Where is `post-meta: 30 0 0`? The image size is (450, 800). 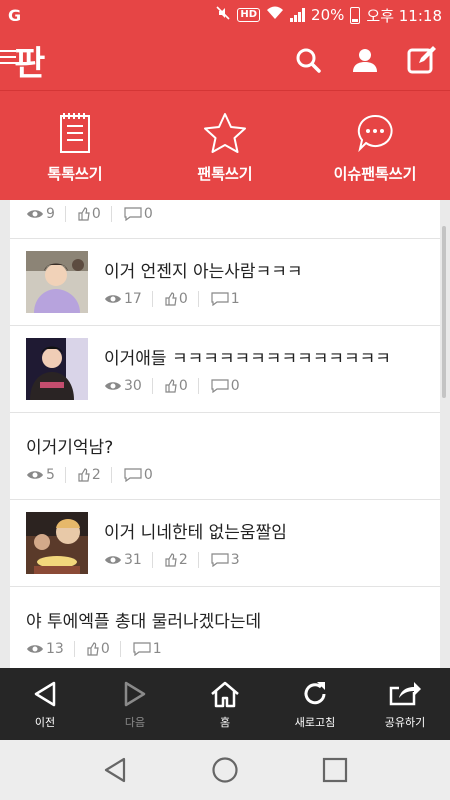
post-meta: 30 0 0 is located at coordinates (183, 386).